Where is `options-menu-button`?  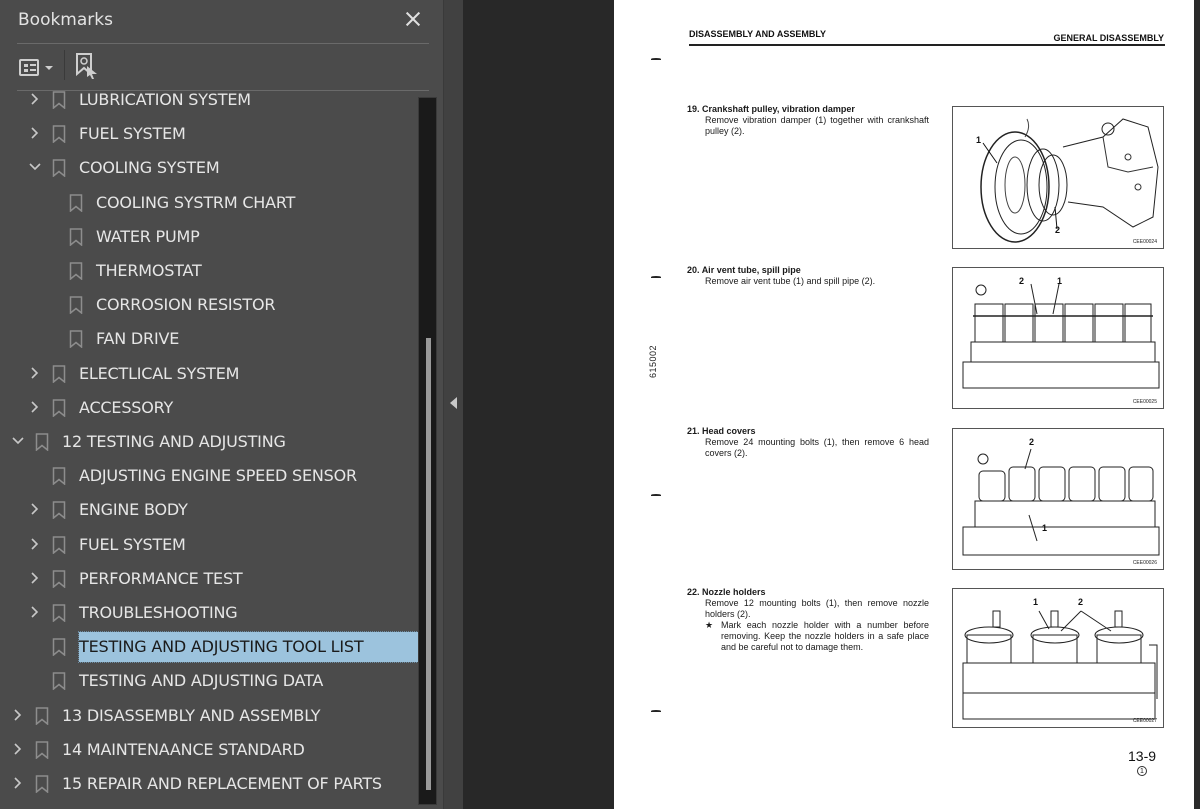 options-menu-button is located at coordinates (38, 67).